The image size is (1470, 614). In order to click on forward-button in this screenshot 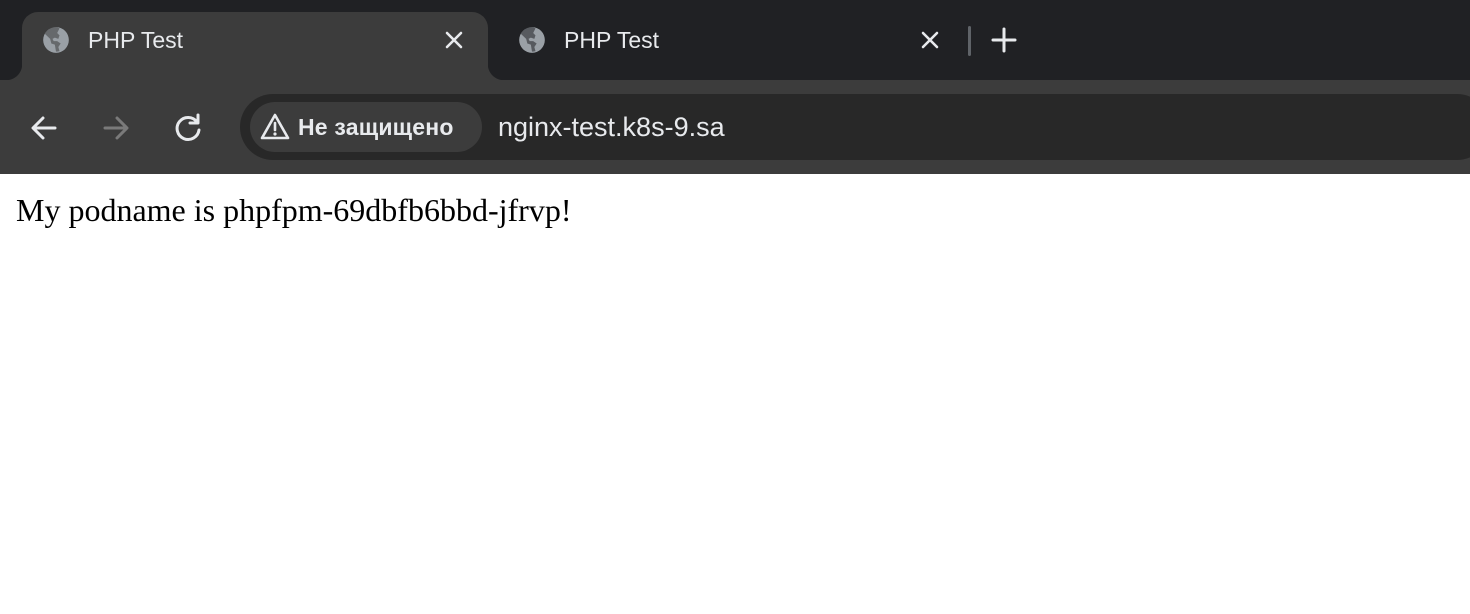, I will do `click(116, 128)`.